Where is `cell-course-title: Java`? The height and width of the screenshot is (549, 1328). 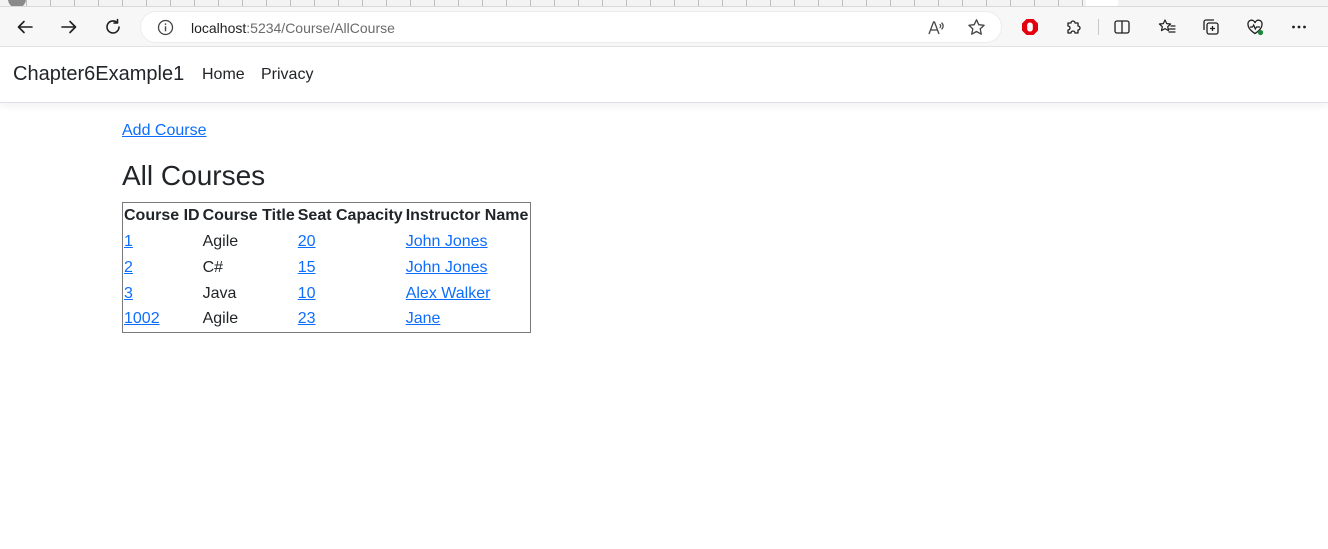
cell-course-title: Java is located at coordinates (219, 293).